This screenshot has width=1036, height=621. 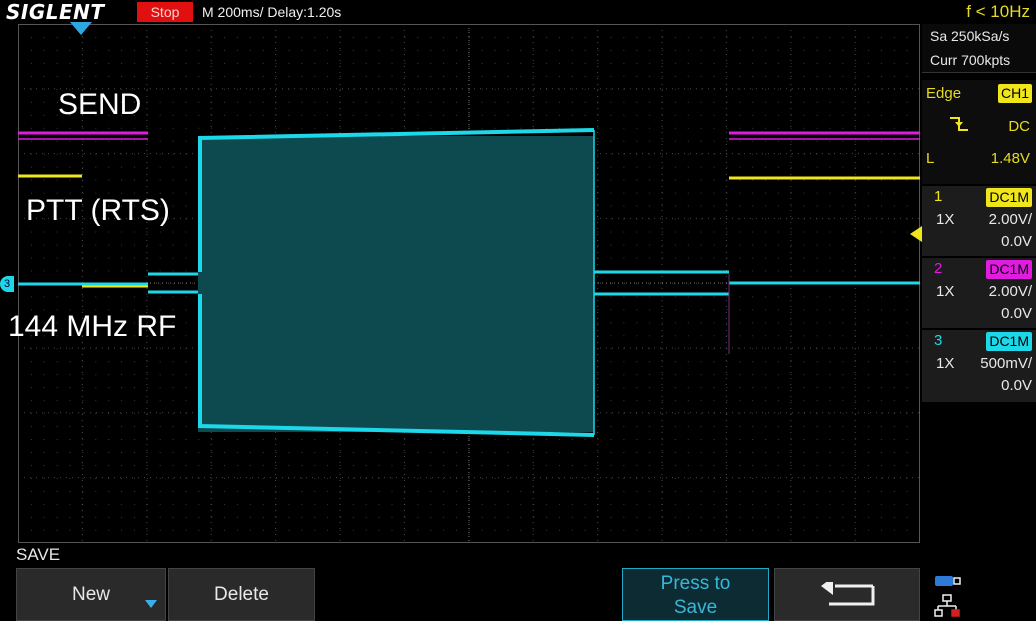 I want to click on ch3-marker-label: 3, so click(x=7, y=284).